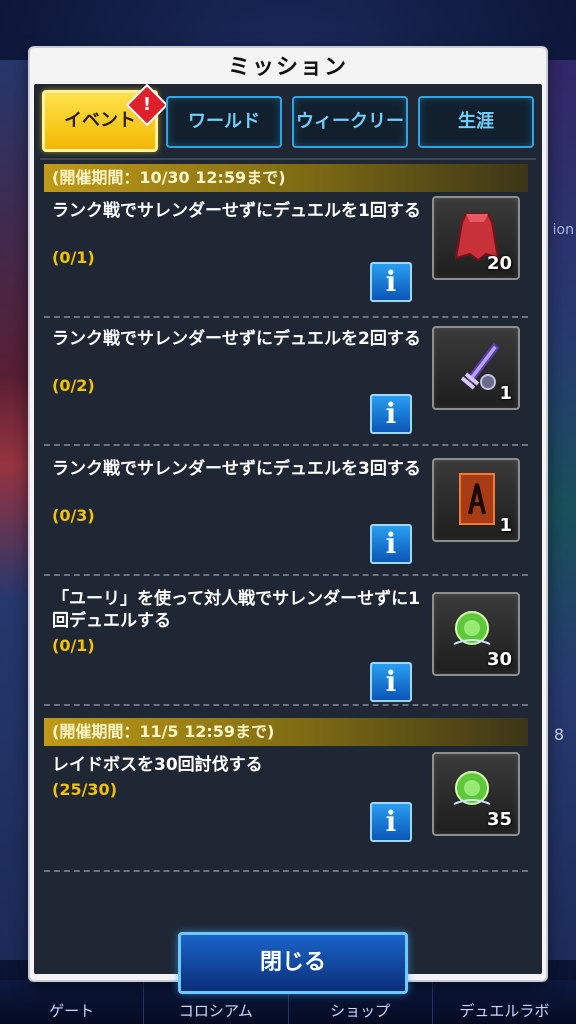 The height and width of the screenshot is (1024, 576). I want to click on mission-text: レイドボスを30回討伐する, so click(157, 765).